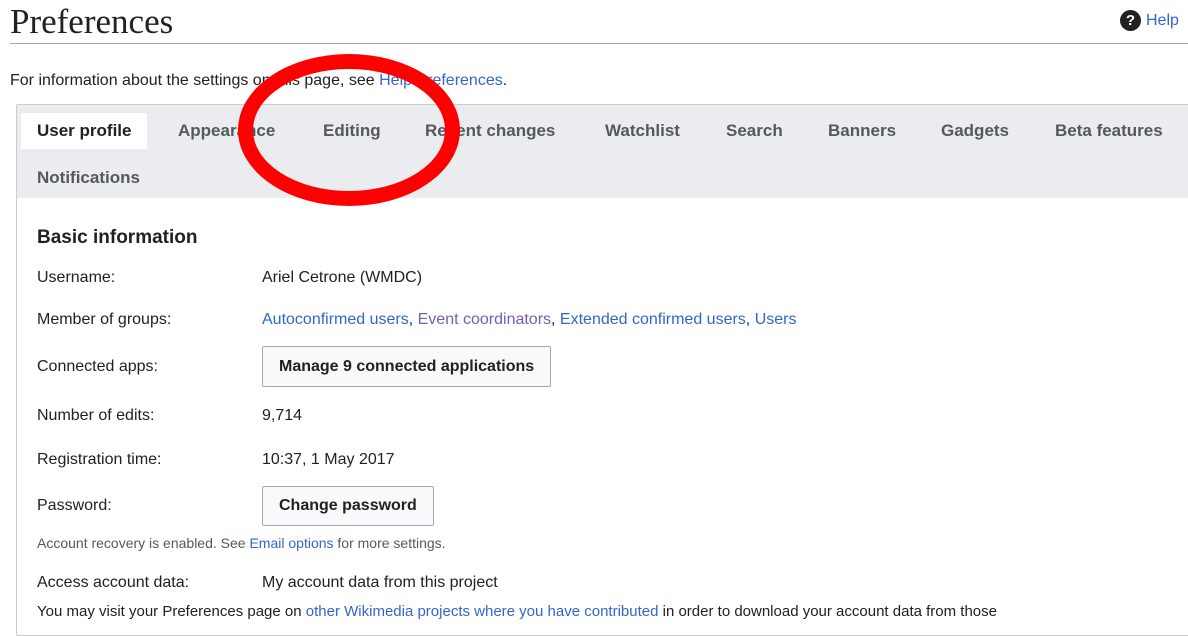 The image size is (1188, 636). What do you see at coordinates (1162, 20) in the screenshot?
I see `help-label: Help` at bounding box center [1162, 20].